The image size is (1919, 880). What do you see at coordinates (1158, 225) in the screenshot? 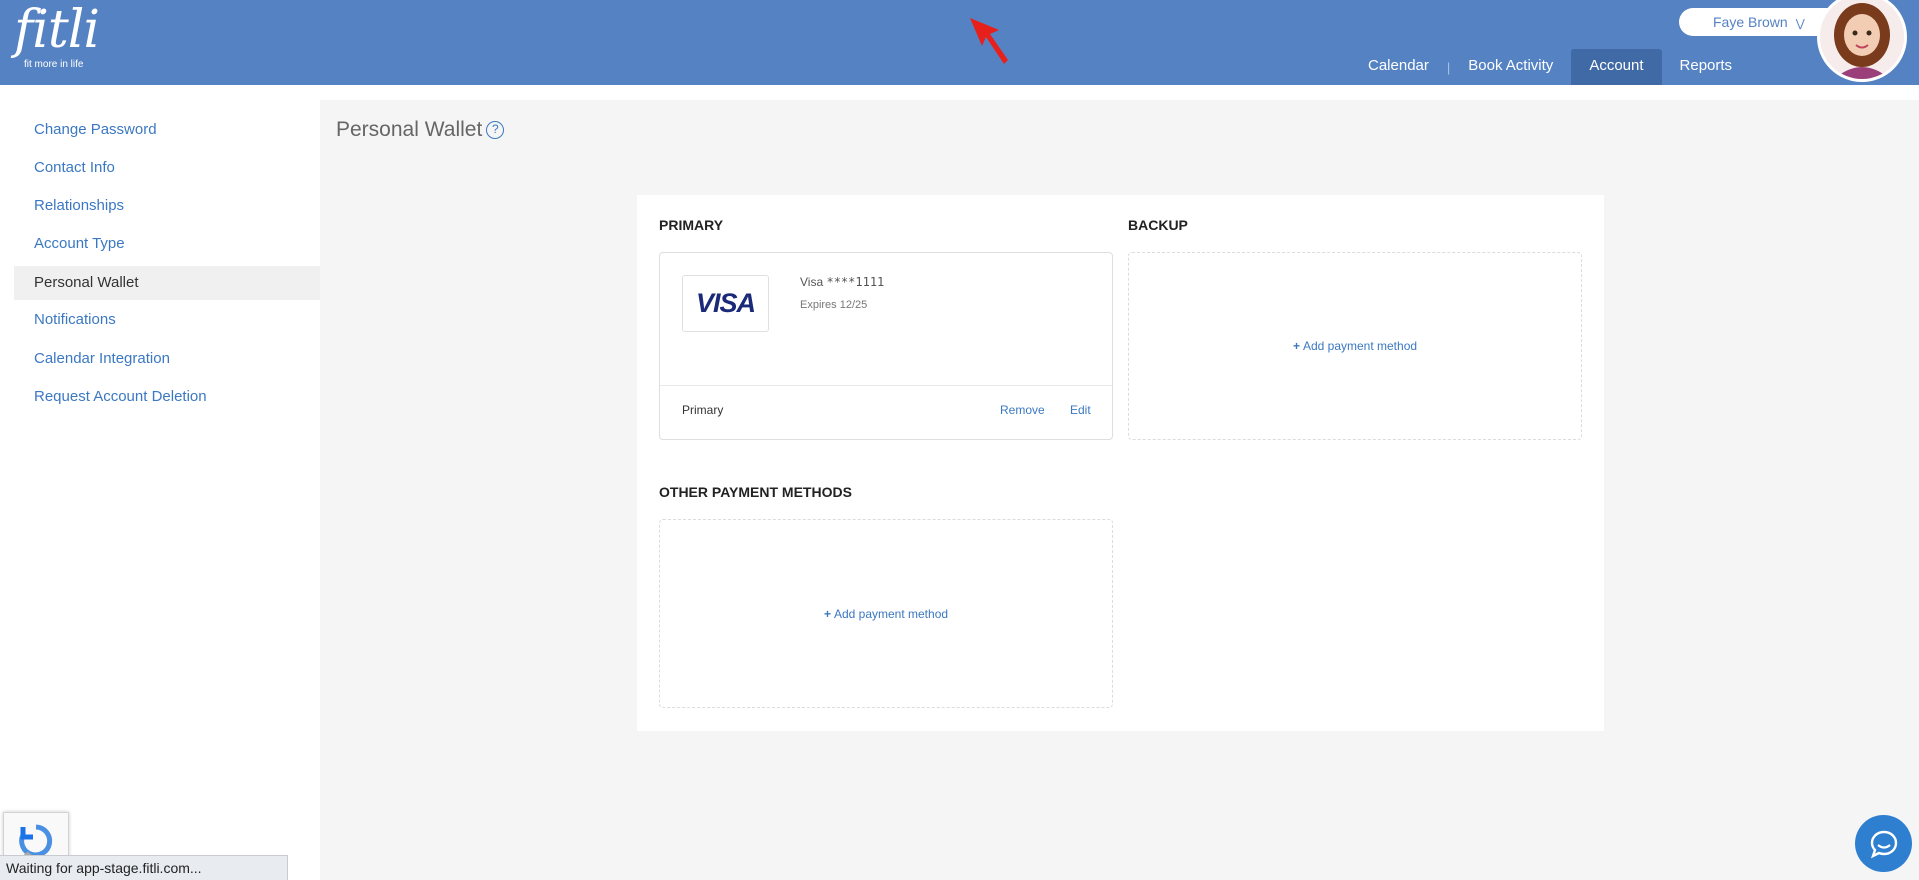
I see `backup-section-label: BACKUP` at bounding box center [1158, 225].